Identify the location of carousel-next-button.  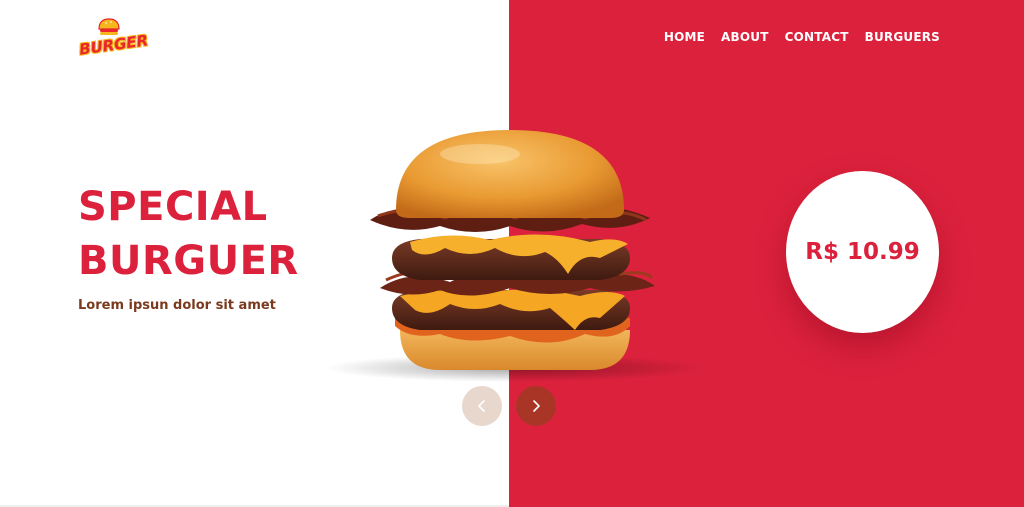
(536, 406).